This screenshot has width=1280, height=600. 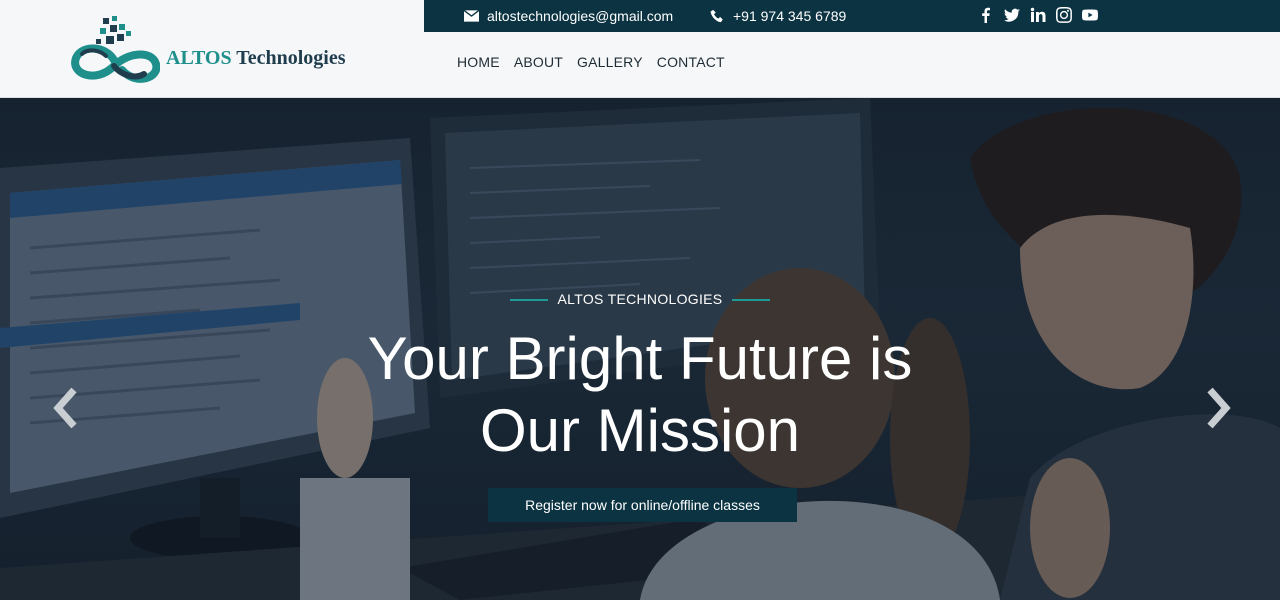 I want to click on nav-contact: CONTACT, so click(x=691, y=62).